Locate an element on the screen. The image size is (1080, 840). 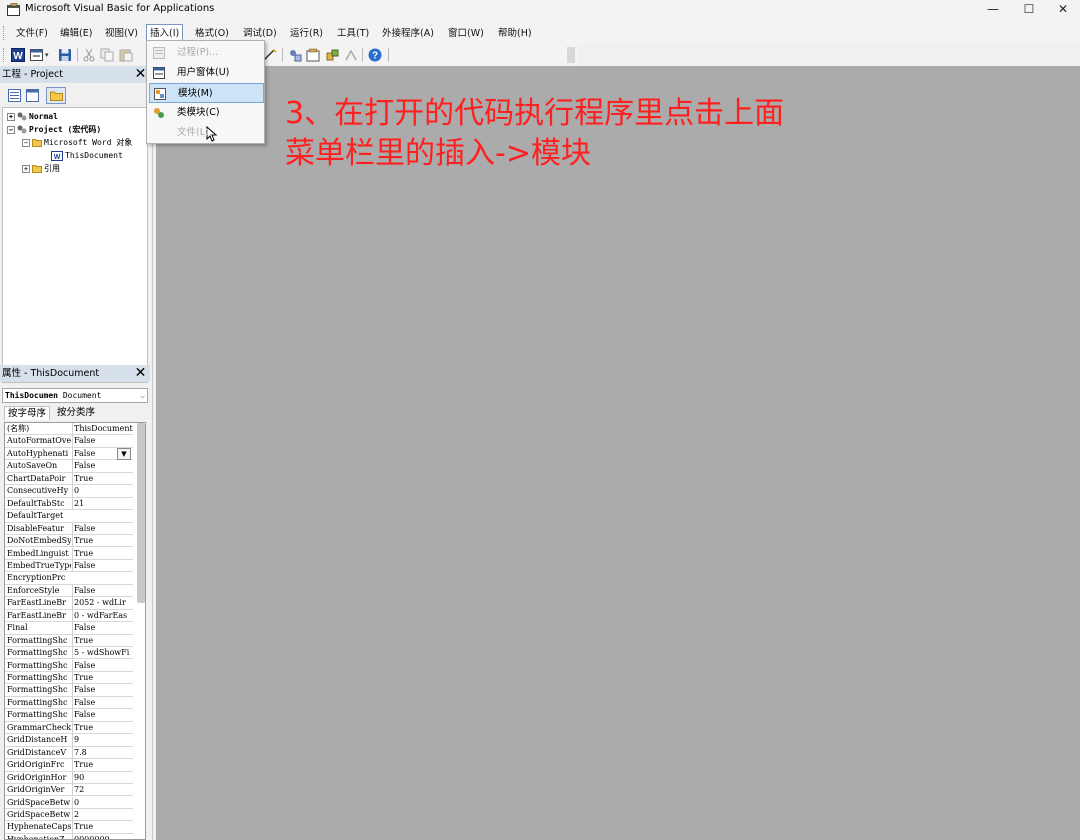
toolbox-icon is located at coordinates (351, 55).